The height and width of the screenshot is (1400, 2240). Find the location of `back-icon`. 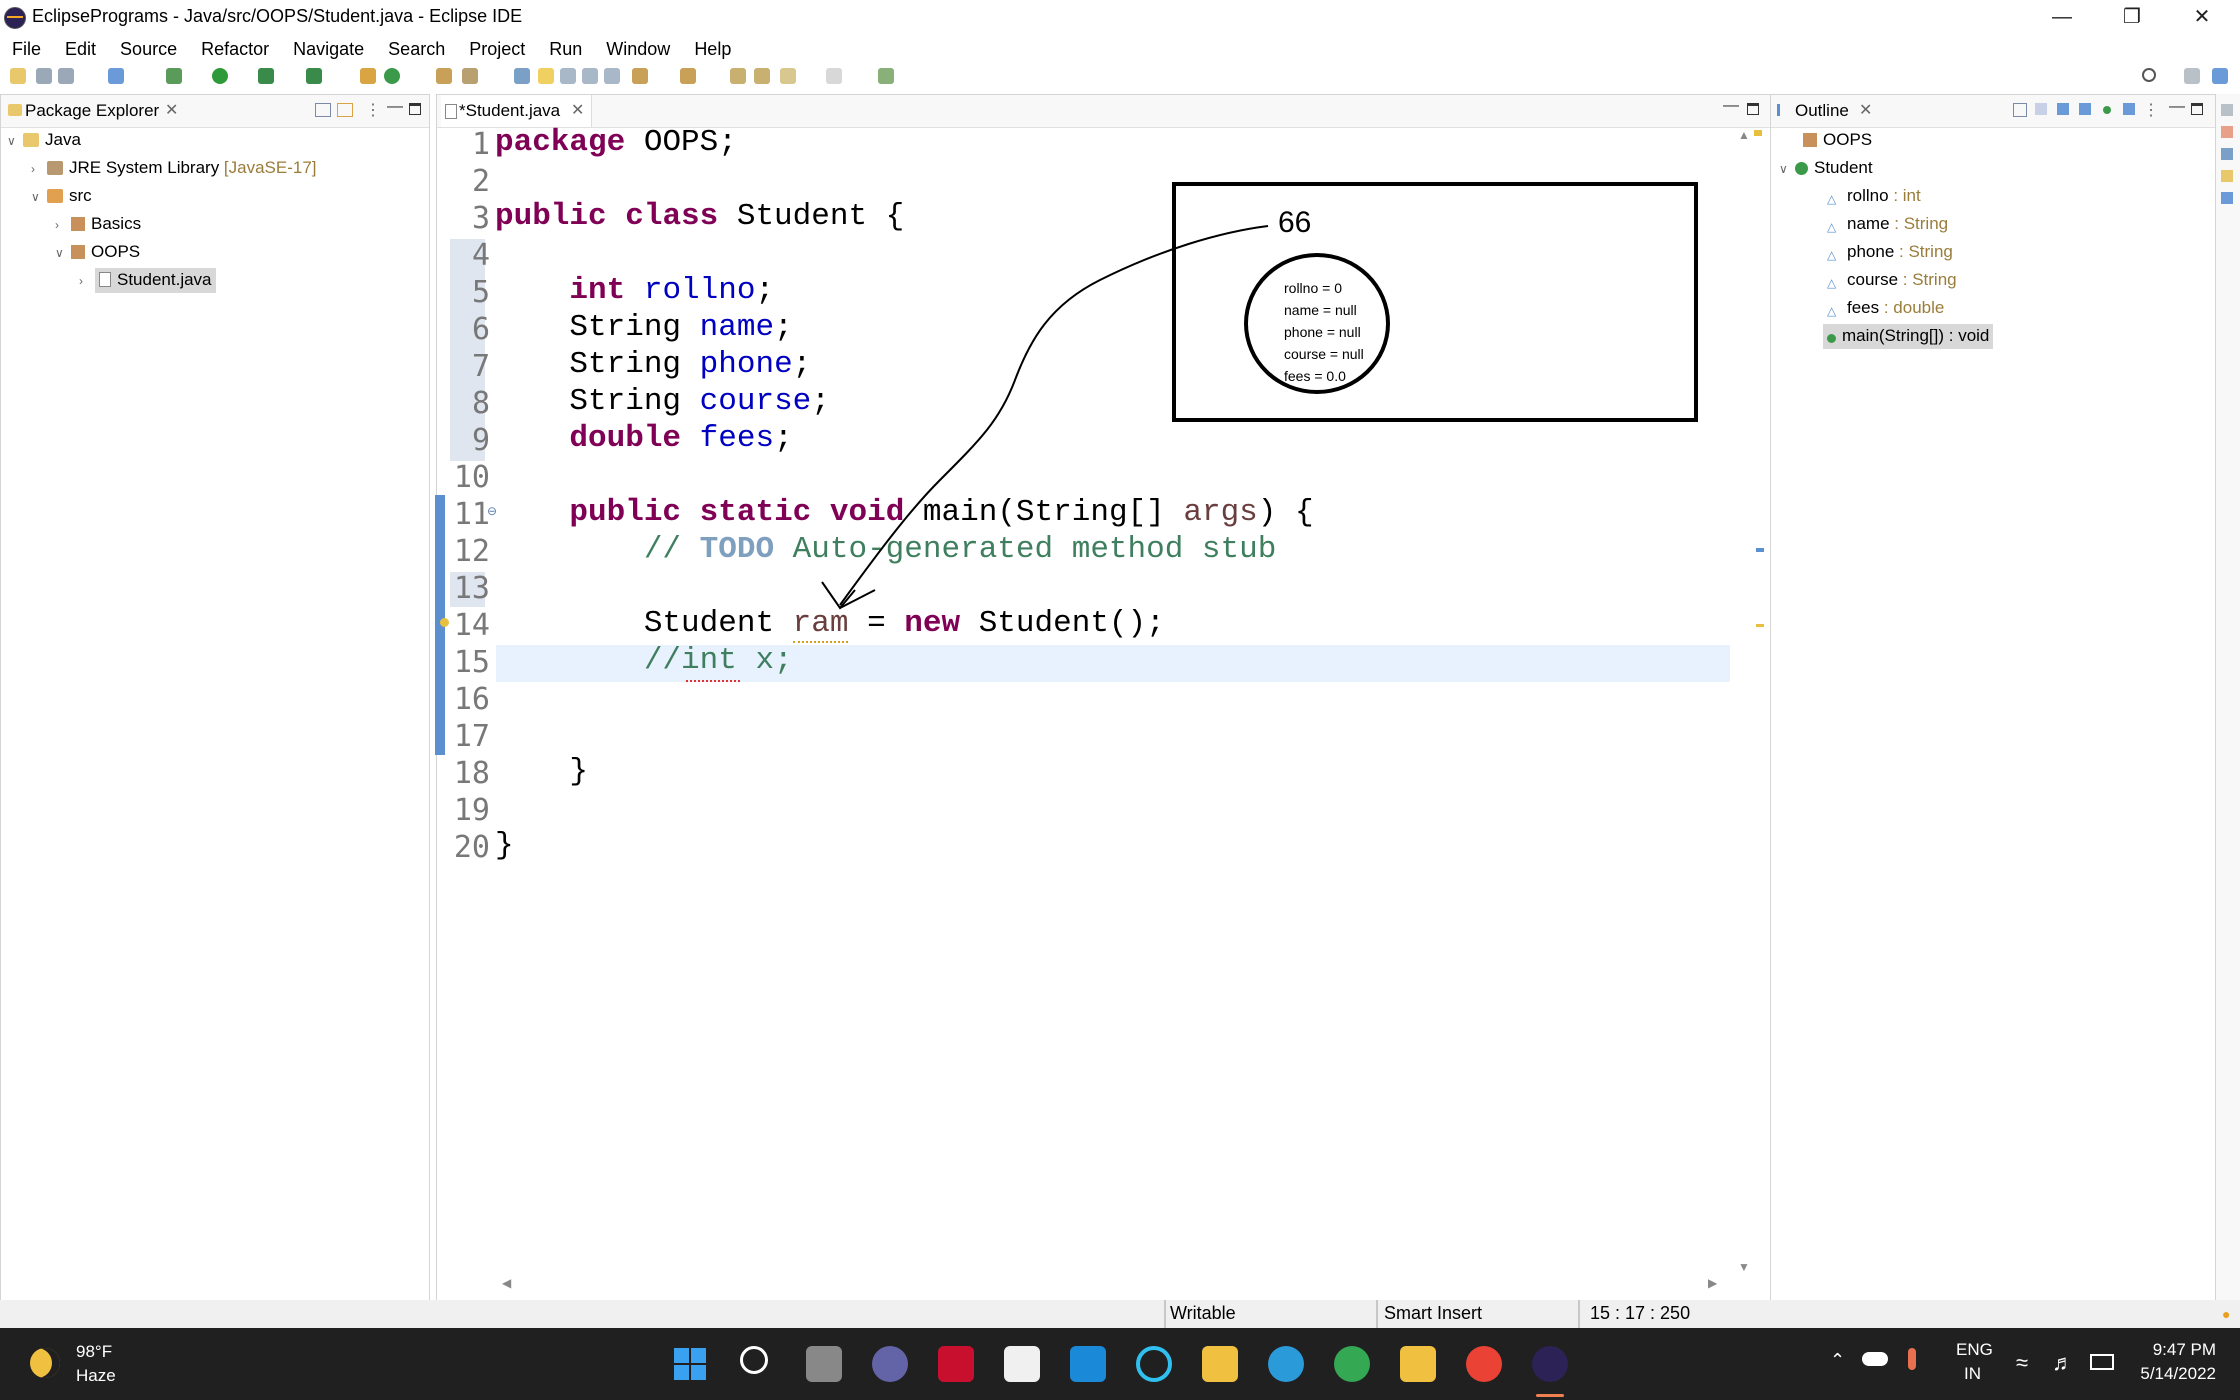

back-icon is located at coordinates (762, 76).